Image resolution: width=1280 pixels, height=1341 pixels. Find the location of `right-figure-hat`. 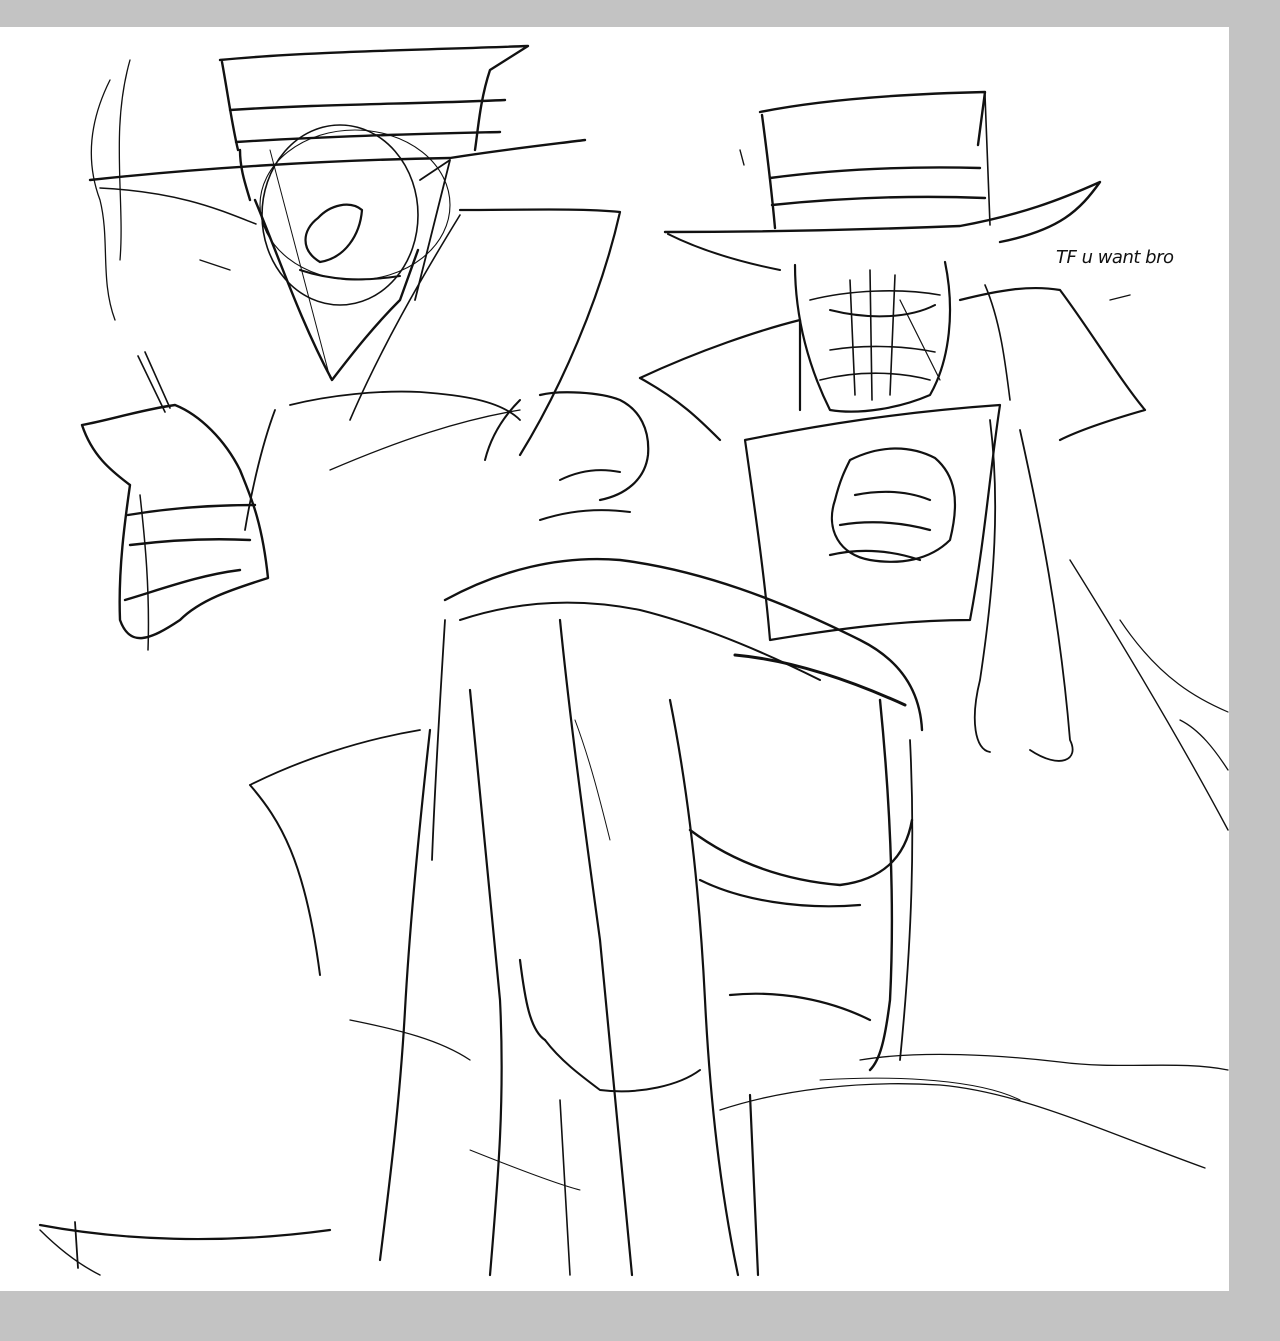

right-figure-hat is located at coordinates (882, 180).